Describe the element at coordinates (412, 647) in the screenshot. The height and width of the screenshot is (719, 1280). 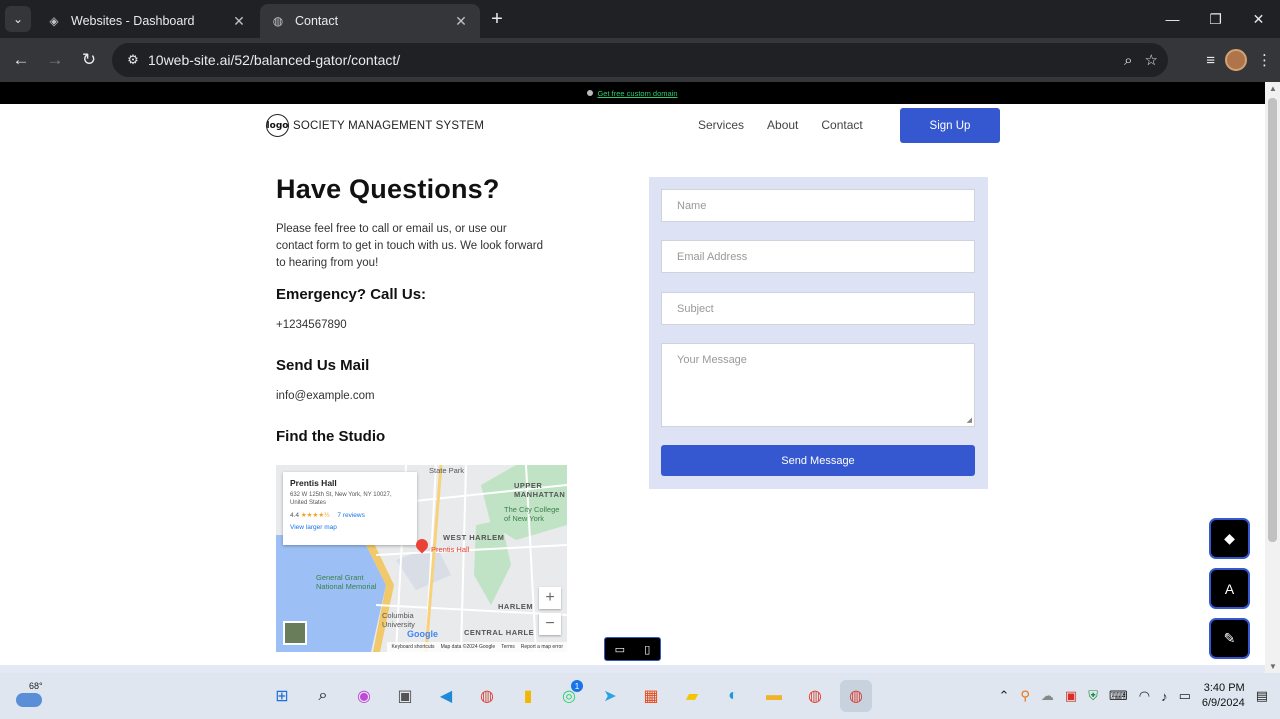
I see `keyboard-shortcuts-link: Keyboard shortcuts` at that location.